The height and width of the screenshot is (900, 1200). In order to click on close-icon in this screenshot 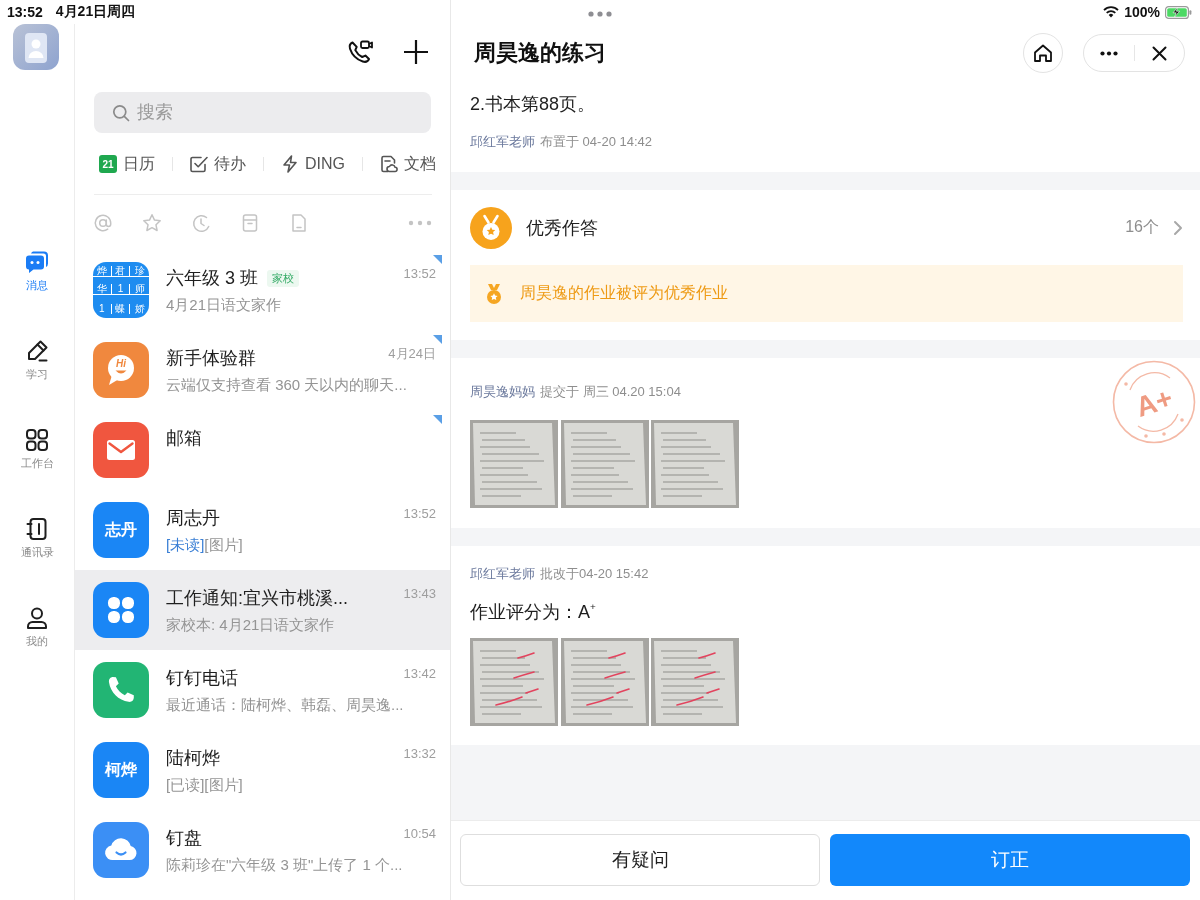, I will do `click(1159, 53)`.